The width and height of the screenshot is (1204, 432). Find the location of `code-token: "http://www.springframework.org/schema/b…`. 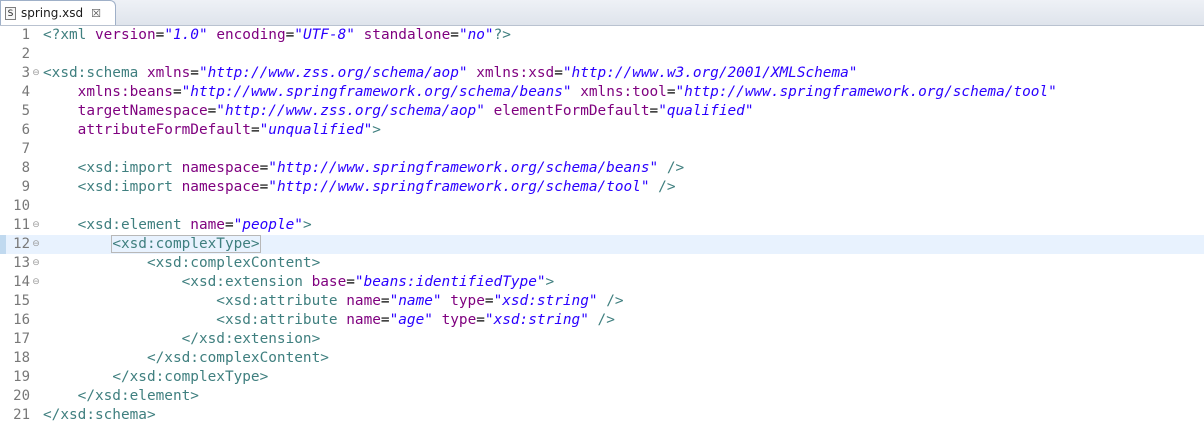

code-token: "http://www.springframework.org/schema/b… is located at coordinates (376, 92).